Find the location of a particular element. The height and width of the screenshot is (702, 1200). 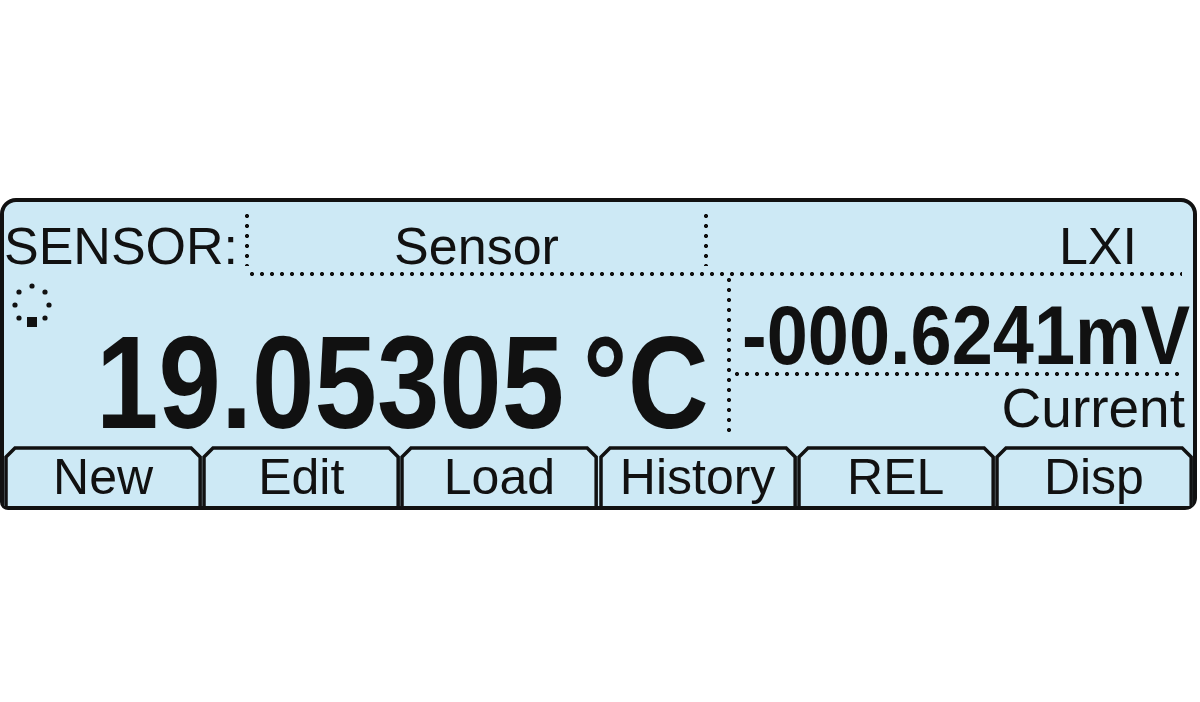

softkey-button: Edit is located at coordinates (301, 476).